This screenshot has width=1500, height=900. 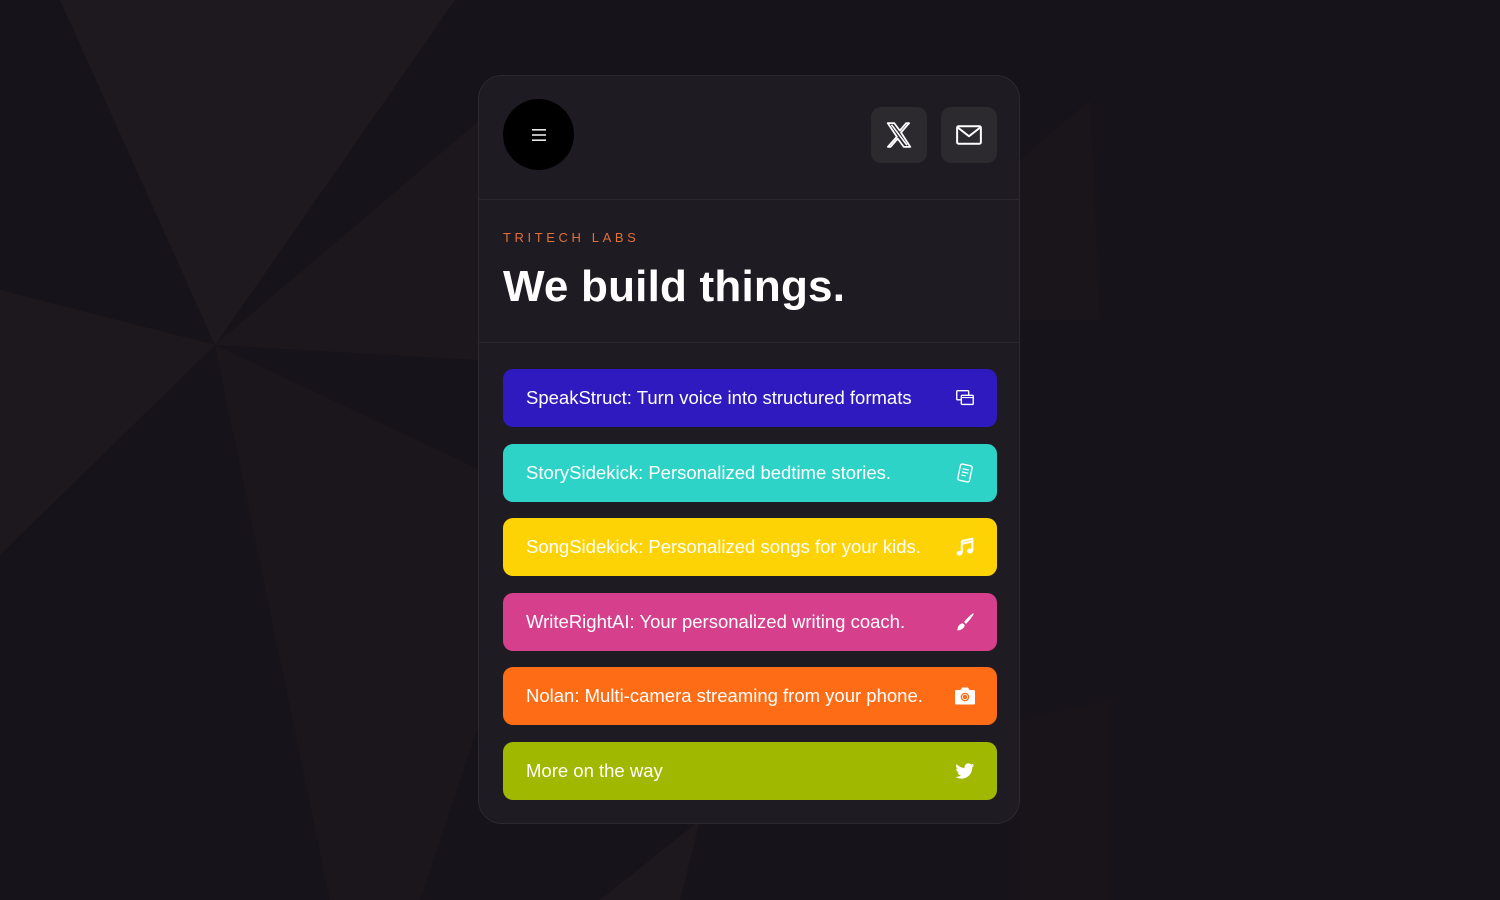 I want to click on hero-section: TRITECH LABS We build things., so click(x=749, y=271).